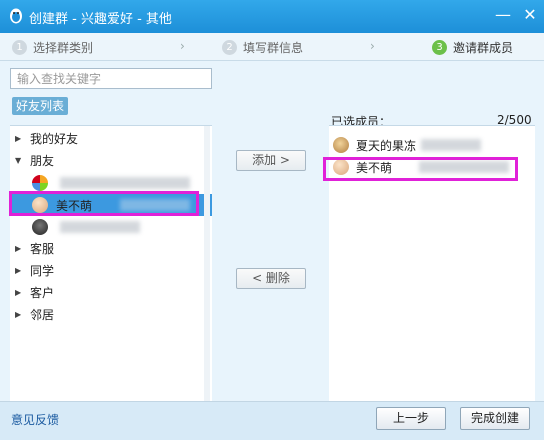 The width and height of the screenshot is (544, 440). I want to click on member-row: 美不萌, so click(432, 167).